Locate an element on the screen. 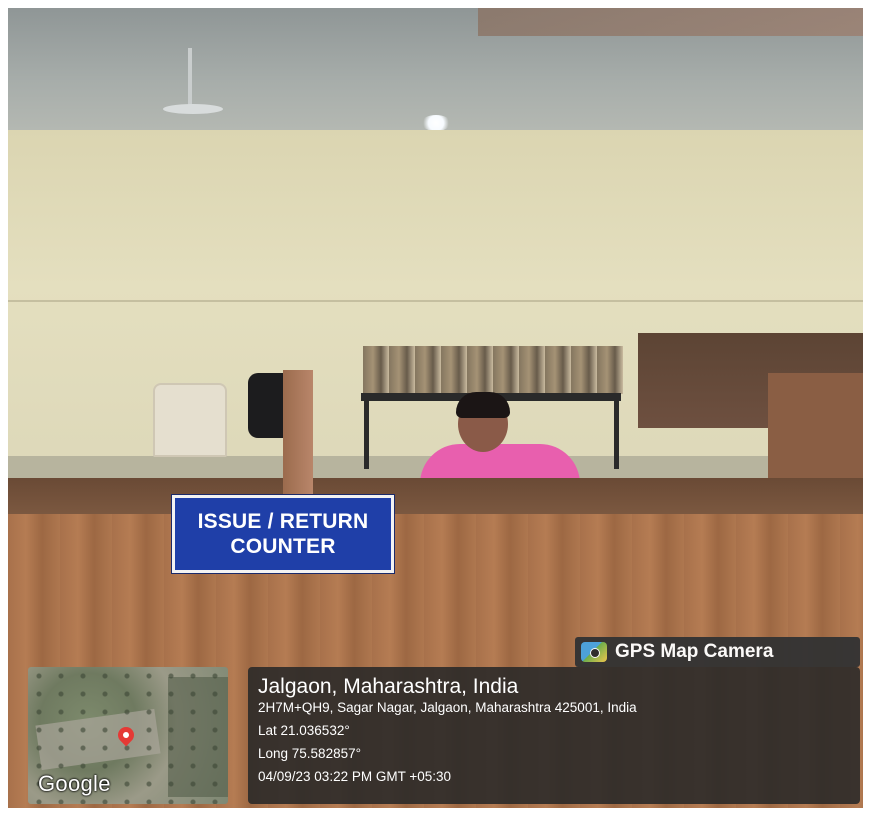  google-logo: Google is located at coordinates (74, 783).